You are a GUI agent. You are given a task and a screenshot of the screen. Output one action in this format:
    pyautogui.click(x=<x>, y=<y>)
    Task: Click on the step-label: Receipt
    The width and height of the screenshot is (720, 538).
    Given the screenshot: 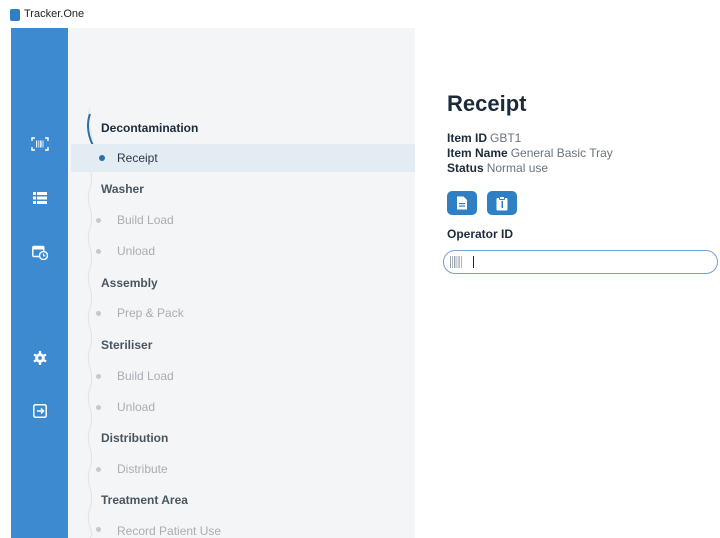 What is the action you would take?
    pyautogui.click(x=137, y=158)
    